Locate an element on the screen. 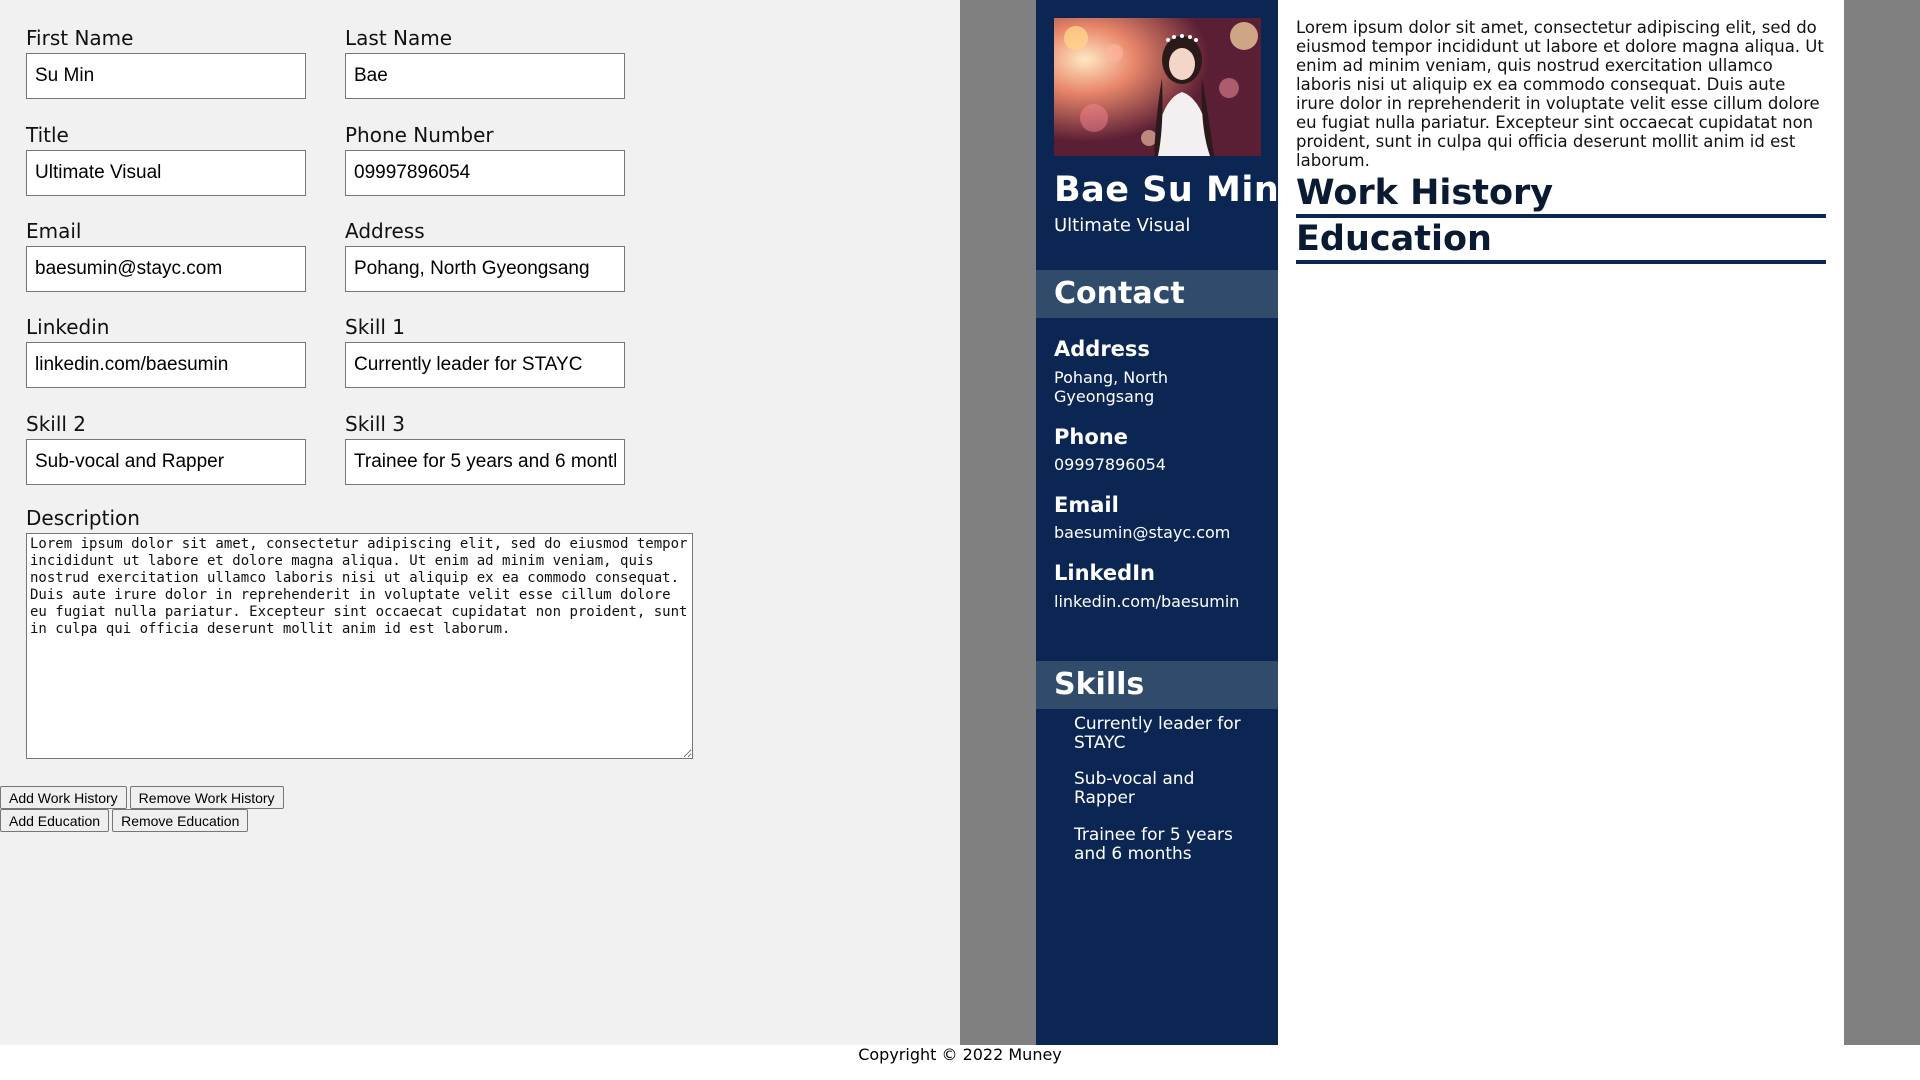 This screenshot has width=1920, height=1080. address-input is located at coordinates (485, 269).